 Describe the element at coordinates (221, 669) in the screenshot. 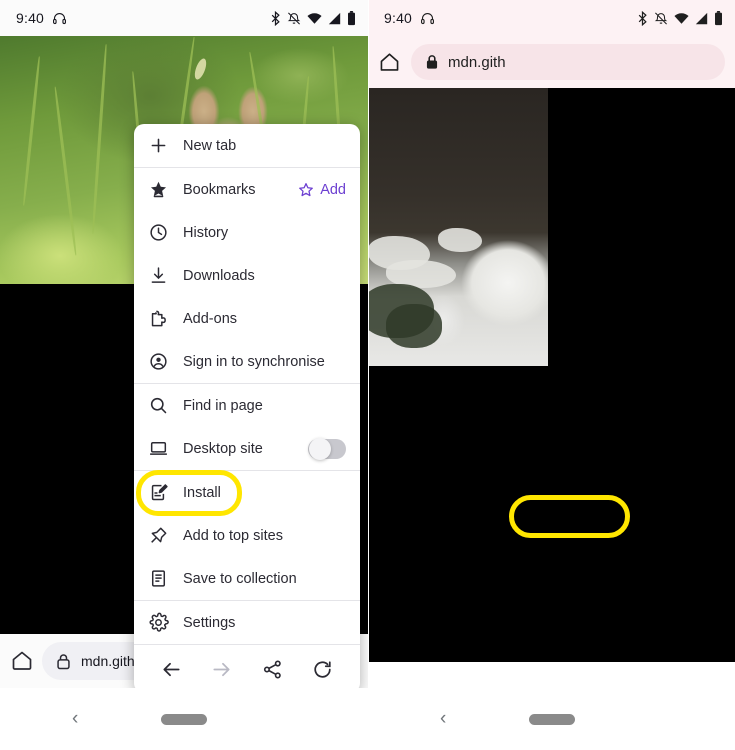

I see `forward-arrow-icon` at that location.